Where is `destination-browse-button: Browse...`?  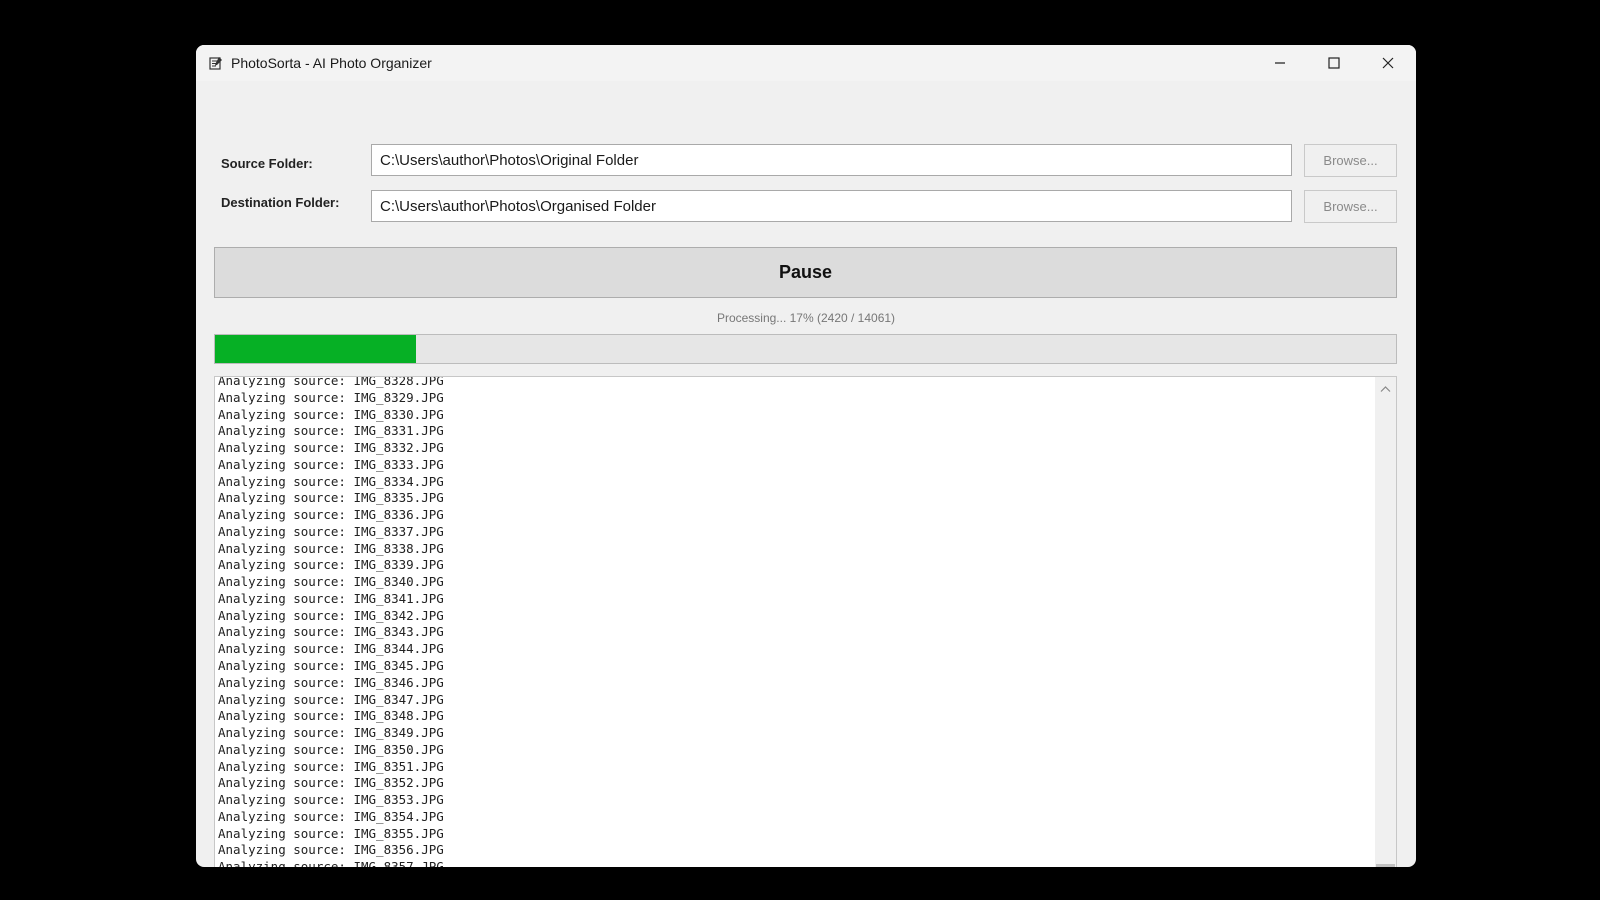
destination-browse-button: Browse... is located at coordinates (1350, 206).